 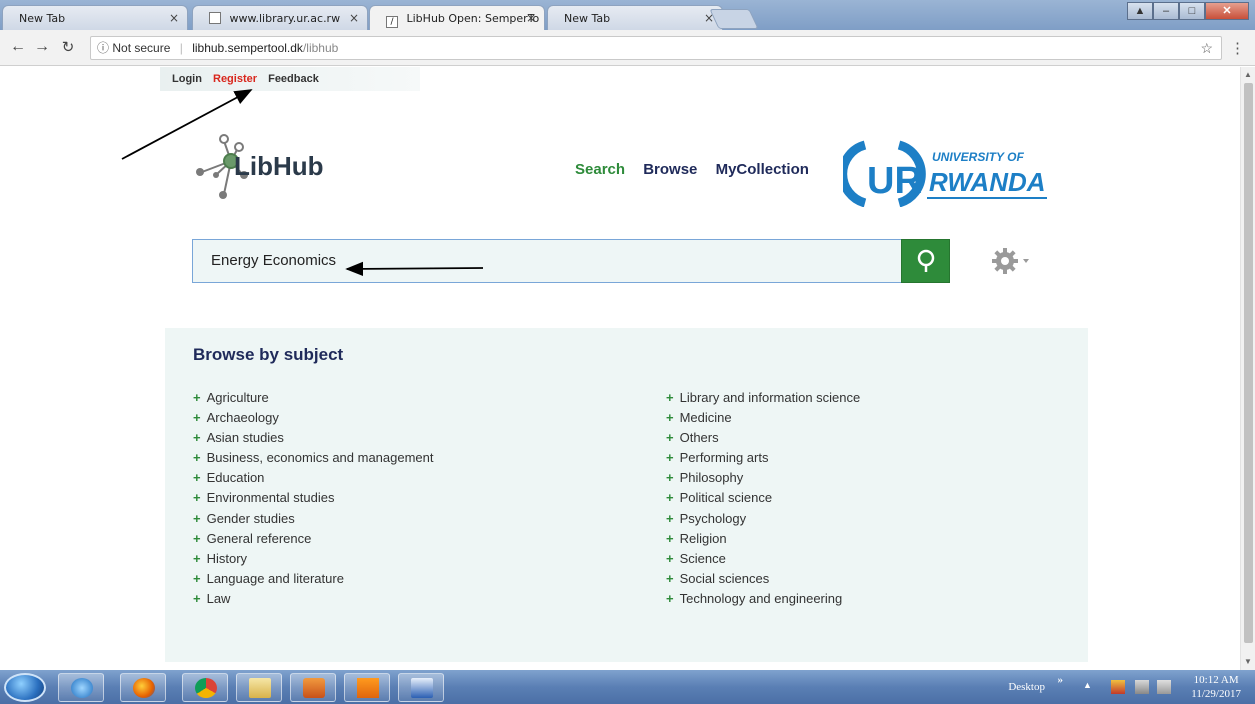 I want to click on browser-tab-active: / LibHub Open: SemperTo ×, so click(x=457, y=18).